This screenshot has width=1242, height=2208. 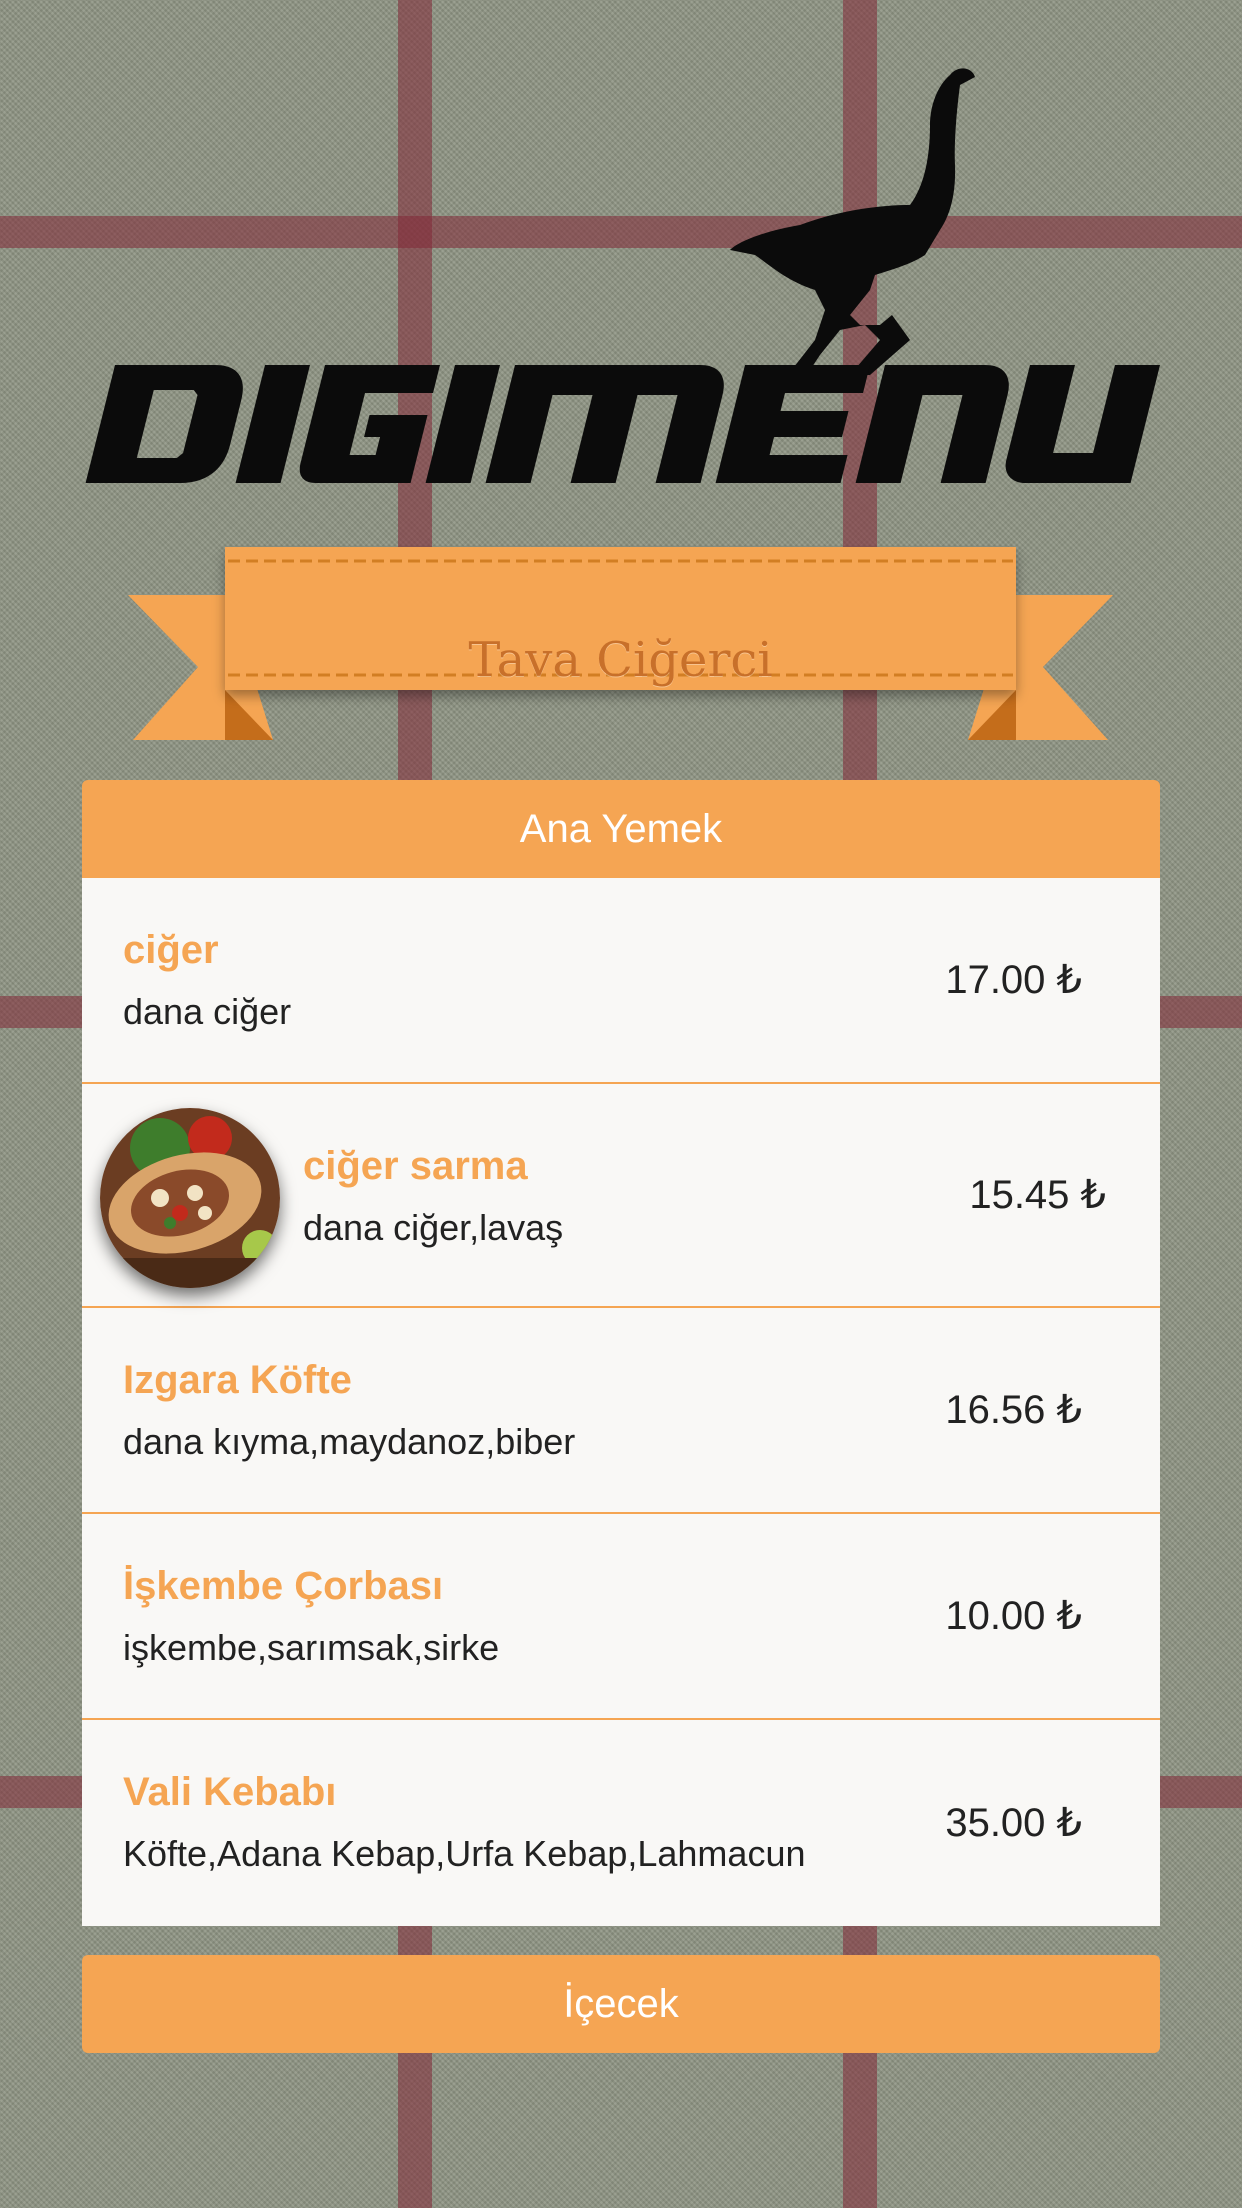 I want to click on section-header-ana-yemek: Ana Yemek, so click(x=621, y=829).